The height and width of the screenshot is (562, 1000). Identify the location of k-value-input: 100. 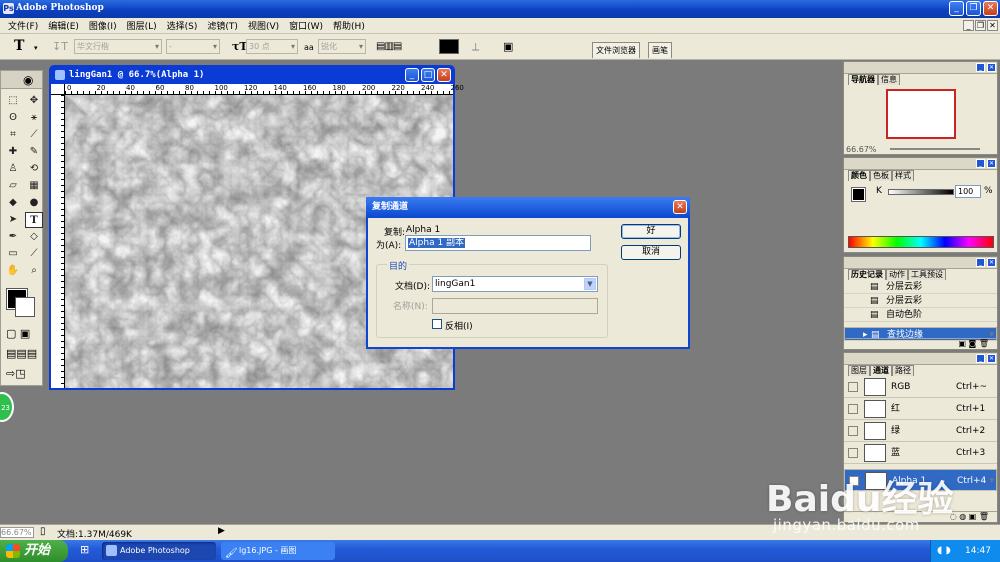
(968, 191).